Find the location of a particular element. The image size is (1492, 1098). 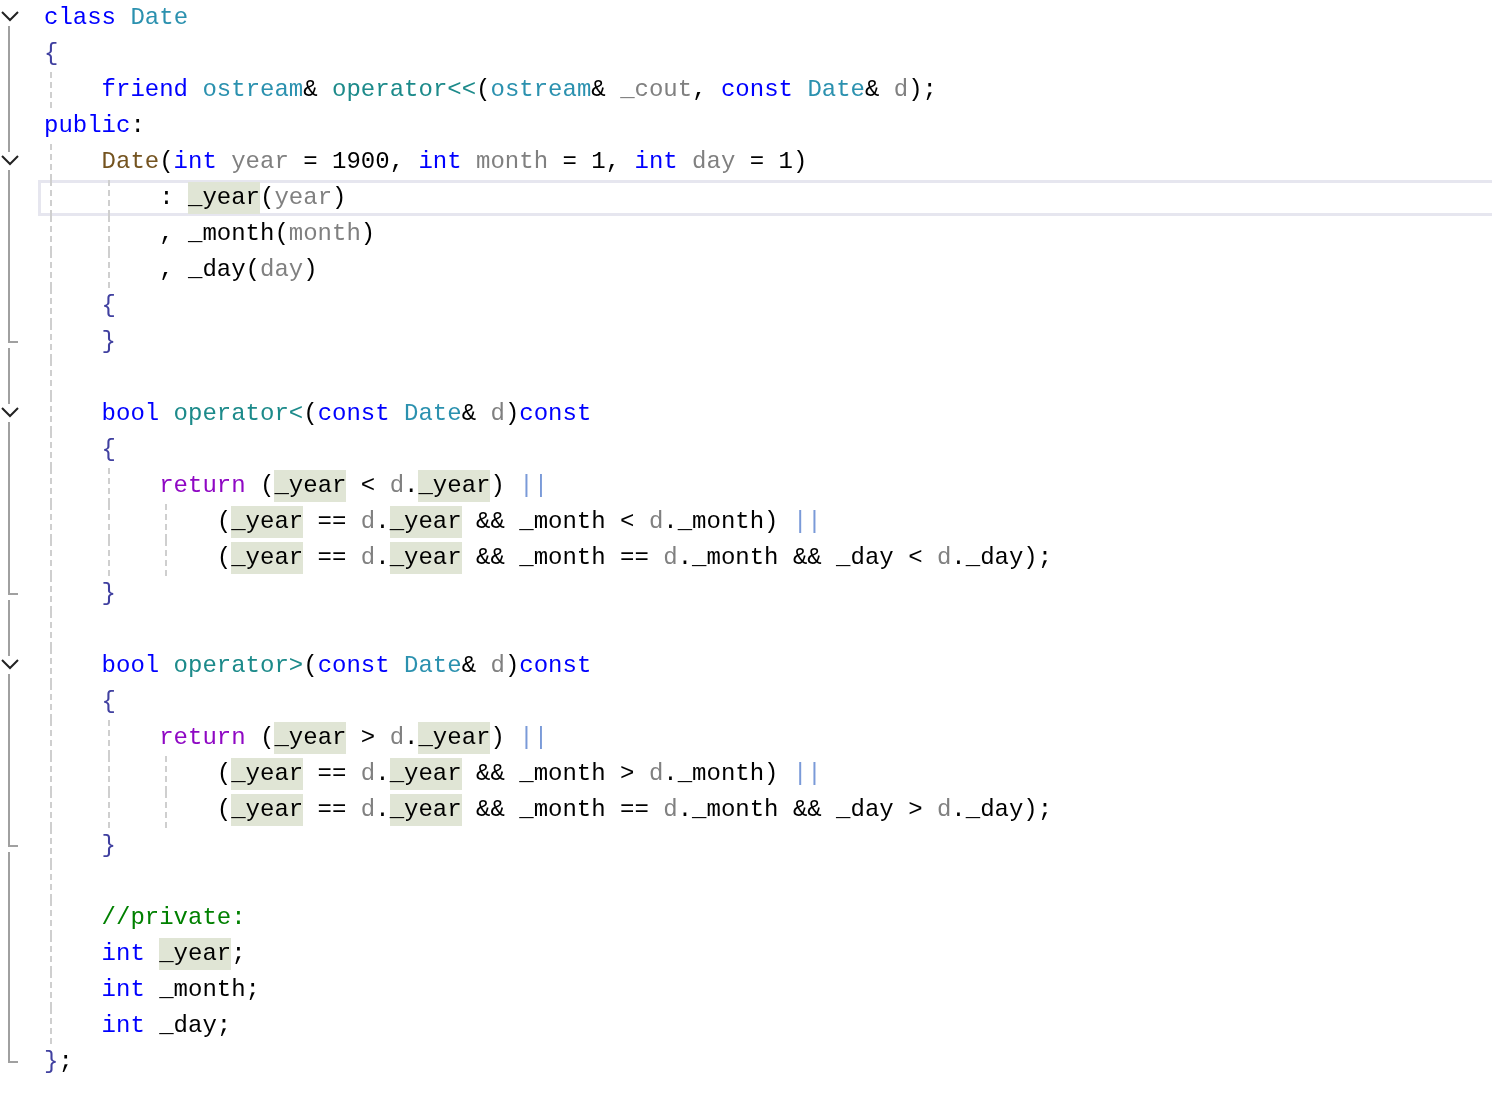

type-name: ostream is located at coordinates (253, 90).